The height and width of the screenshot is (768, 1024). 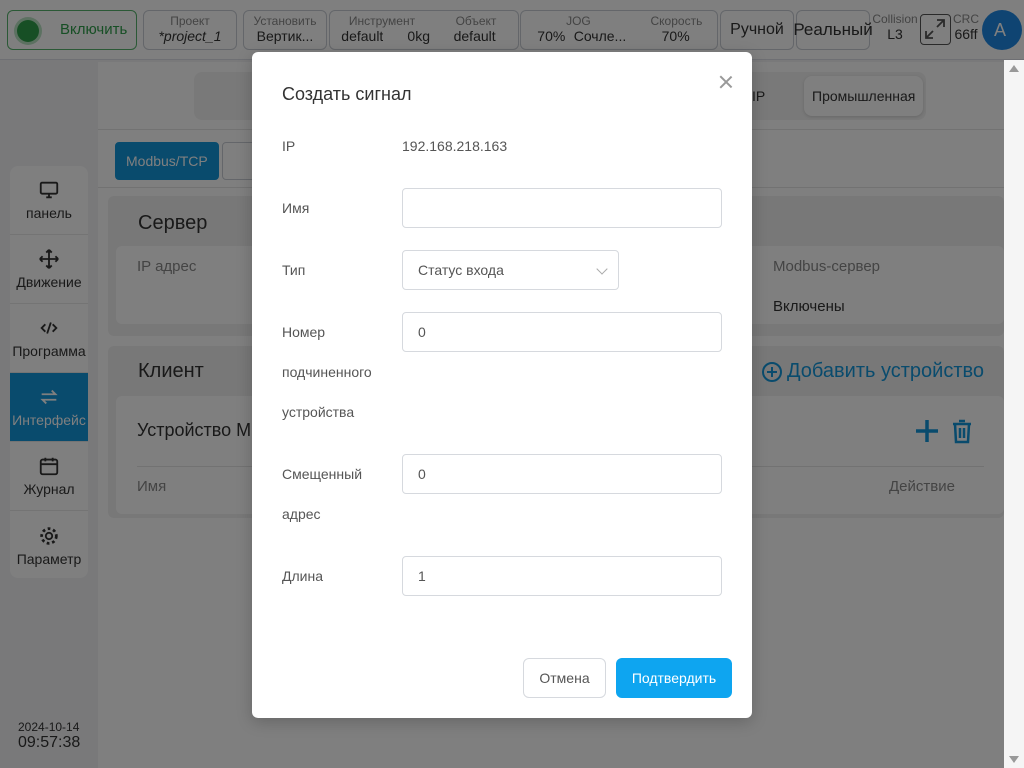 I want to click on slave-number-label-line: Номер, so click(x=304, y=332).